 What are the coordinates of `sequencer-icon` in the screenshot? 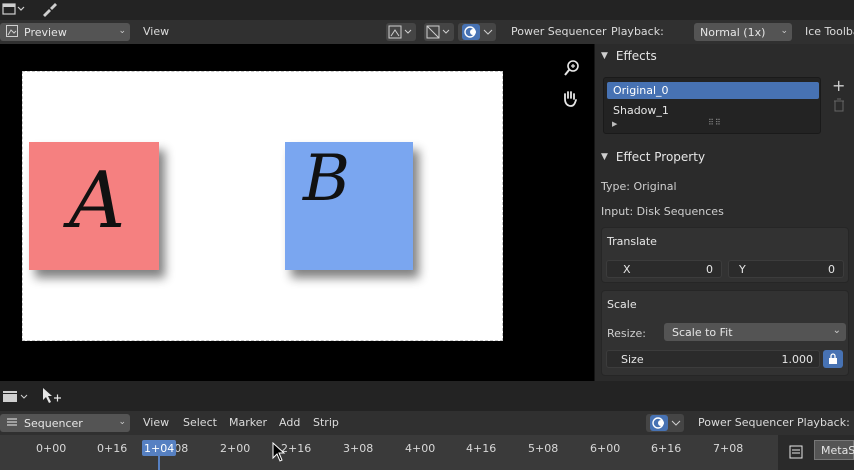 It's located at (12, 423).